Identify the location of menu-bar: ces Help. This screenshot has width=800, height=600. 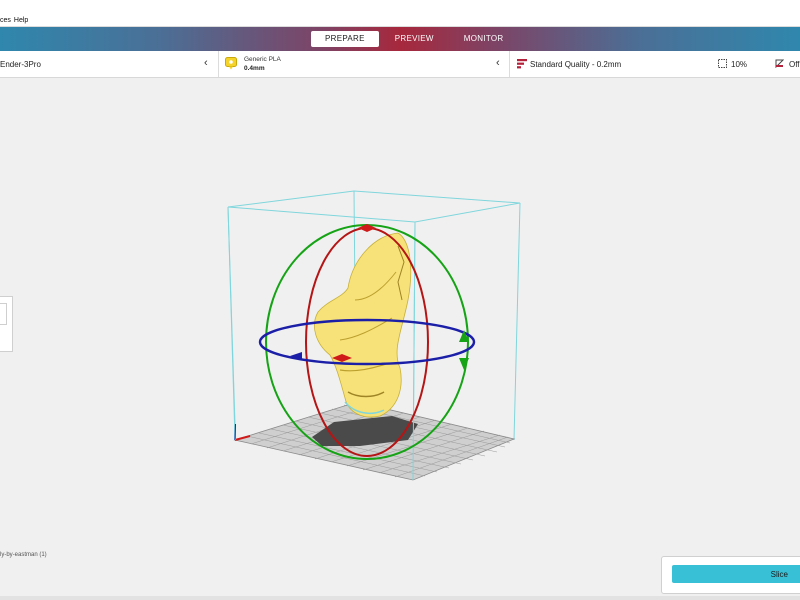
(400, 13).